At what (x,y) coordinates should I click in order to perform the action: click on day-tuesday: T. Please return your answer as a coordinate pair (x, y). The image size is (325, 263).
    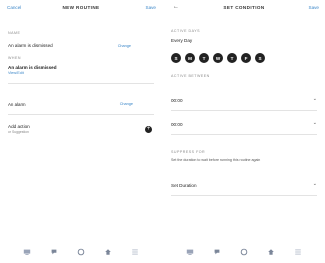
    Looking at the image, I should click on (204, 58).